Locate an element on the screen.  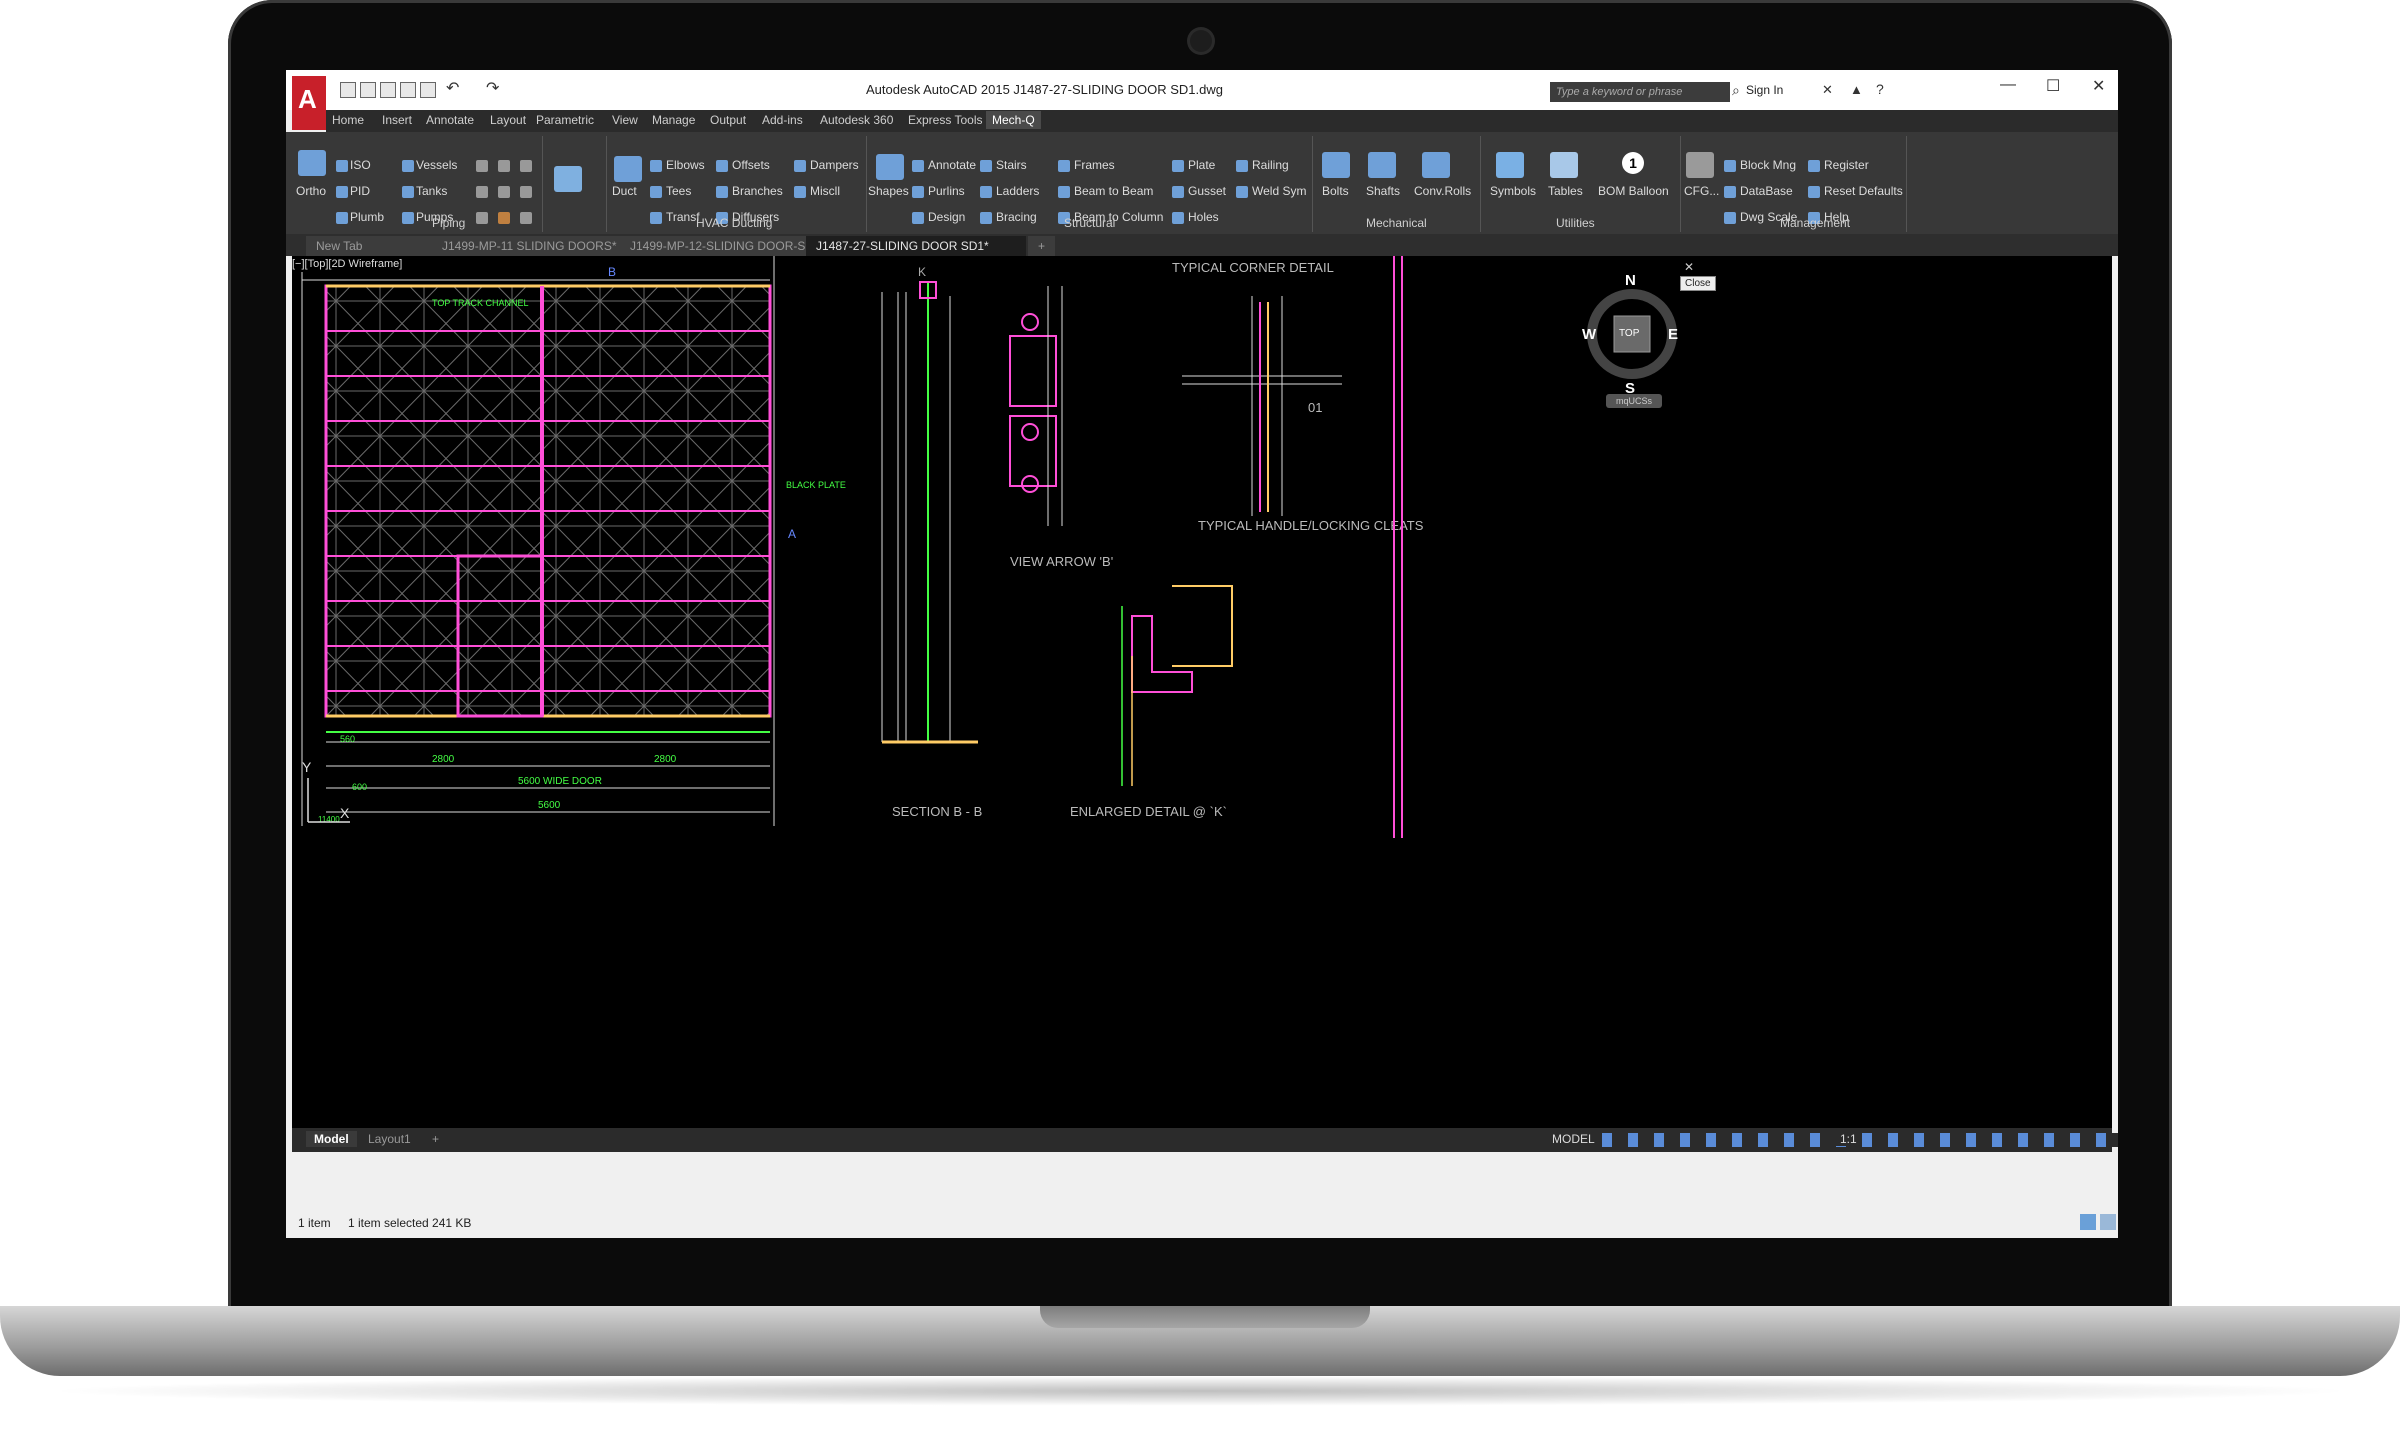
details-view-icon is located at coordinates (2088, 1222).